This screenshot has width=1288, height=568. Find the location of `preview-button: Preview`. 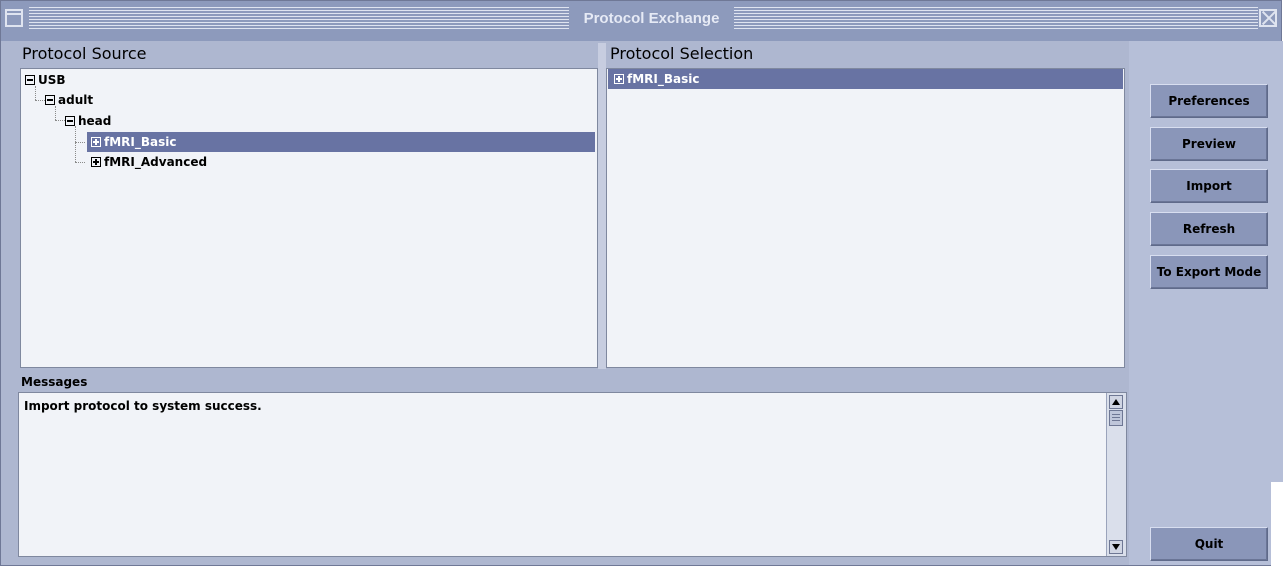

preview-button: Preview is located at coordinates (1209, 144).